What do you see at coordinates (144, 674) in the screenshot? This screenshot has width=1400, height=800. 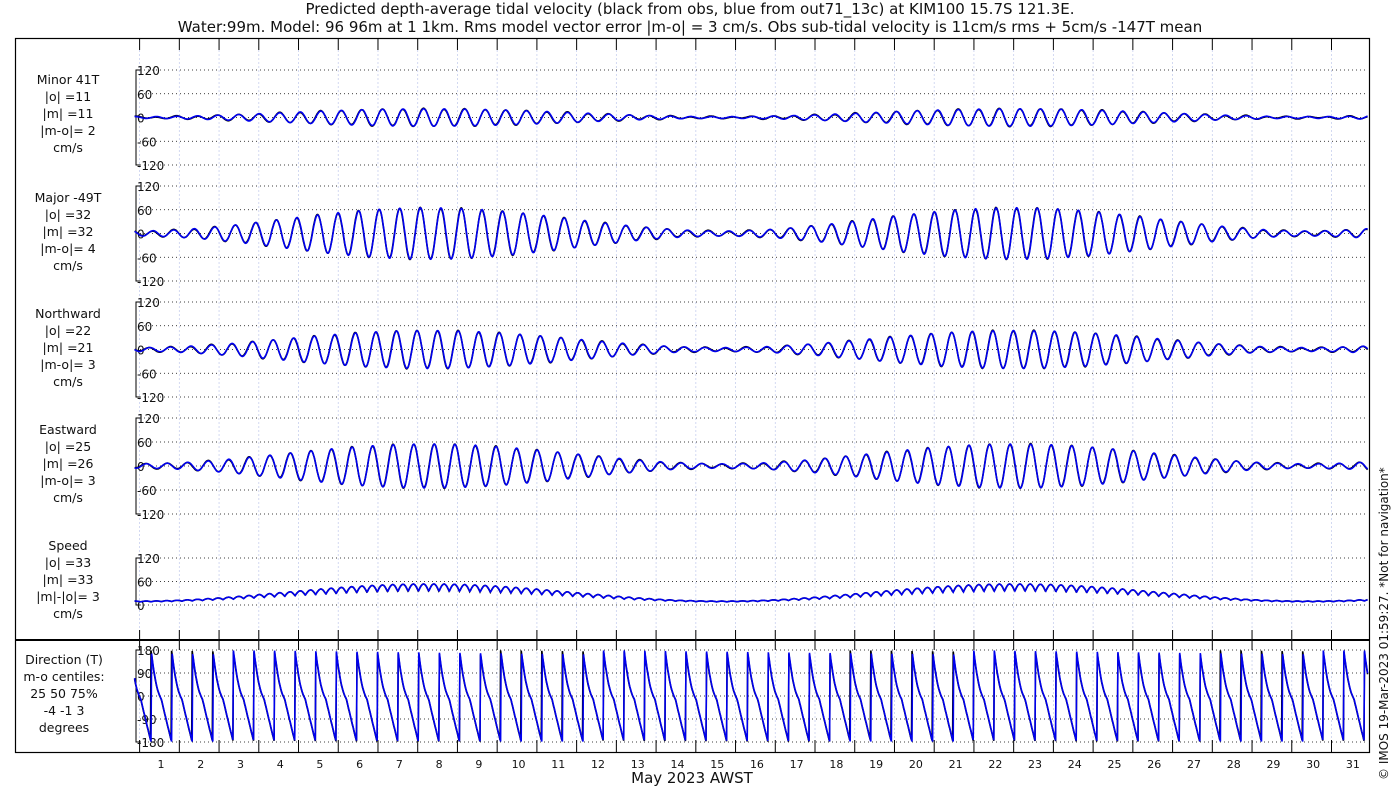 I see `y-tick-label: 90` at bounding box center [144, 674].